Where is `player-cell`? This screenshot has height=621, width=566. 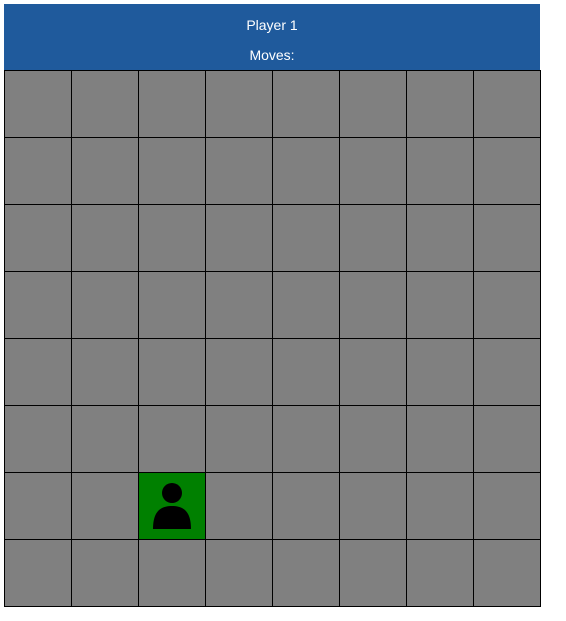
player-cell is located at coordinates (172, 506).